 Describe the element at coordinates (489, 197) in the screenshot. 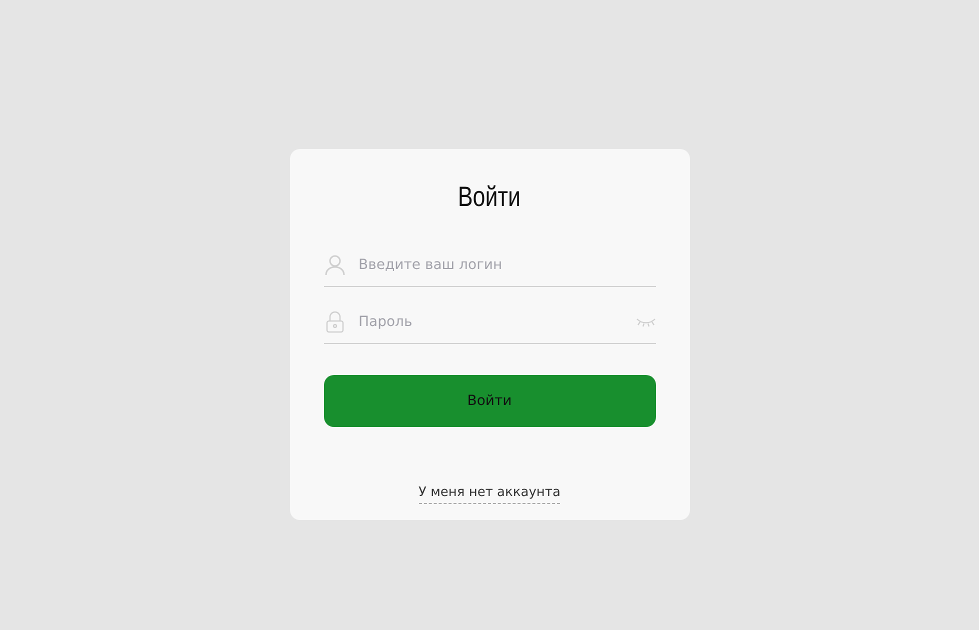

I see `form-title: Войти` at that location.